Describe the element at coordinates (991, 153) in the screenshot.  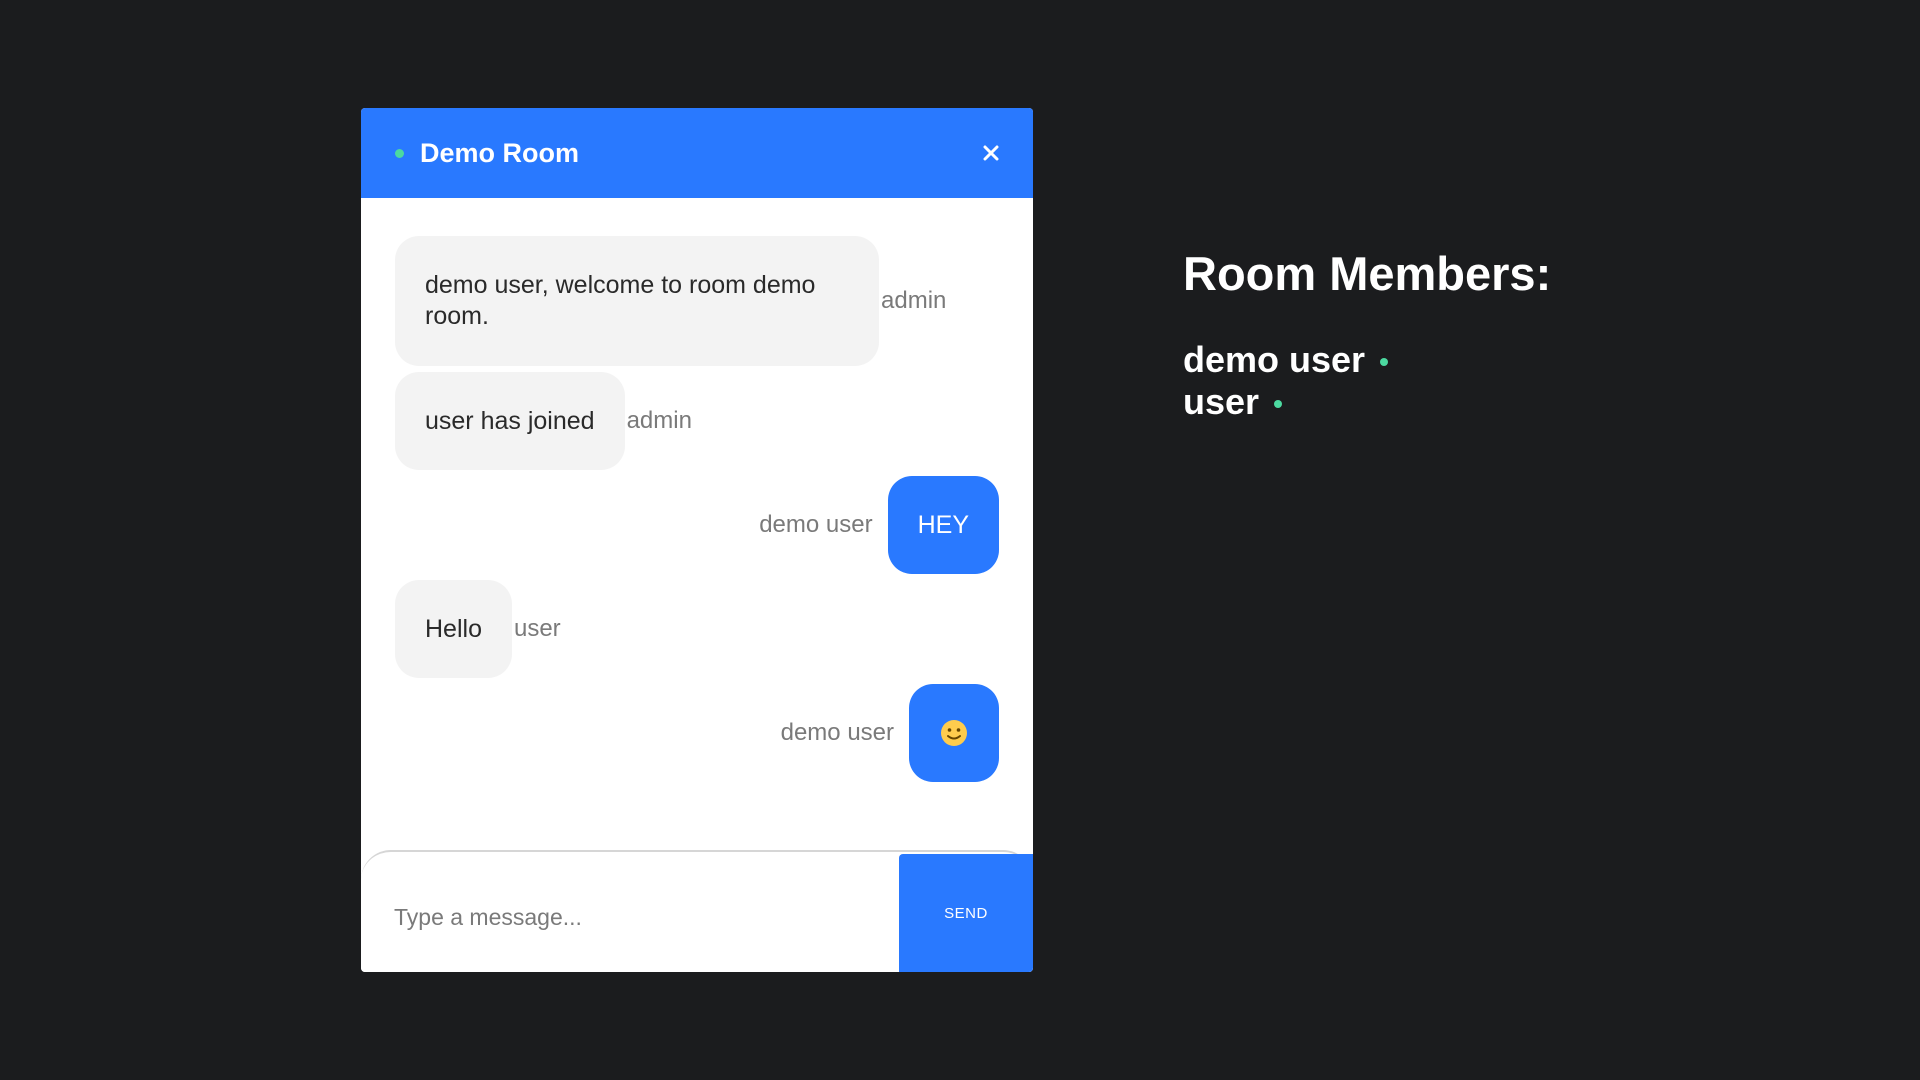
I see `close-icon` at that location.